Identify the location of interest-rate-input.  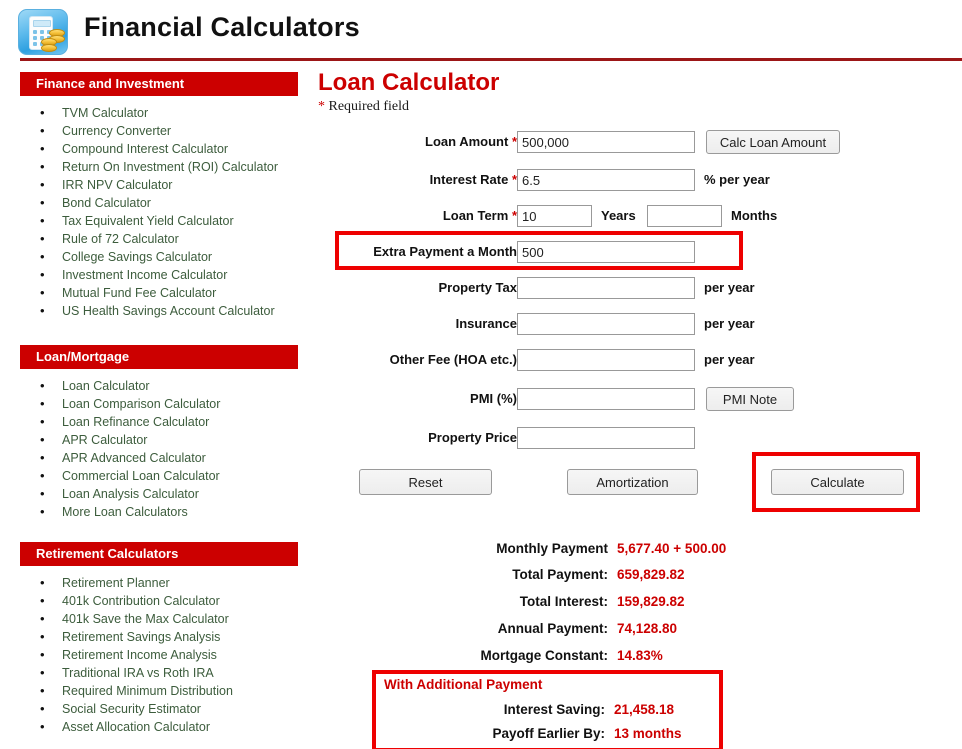
(606, 180).